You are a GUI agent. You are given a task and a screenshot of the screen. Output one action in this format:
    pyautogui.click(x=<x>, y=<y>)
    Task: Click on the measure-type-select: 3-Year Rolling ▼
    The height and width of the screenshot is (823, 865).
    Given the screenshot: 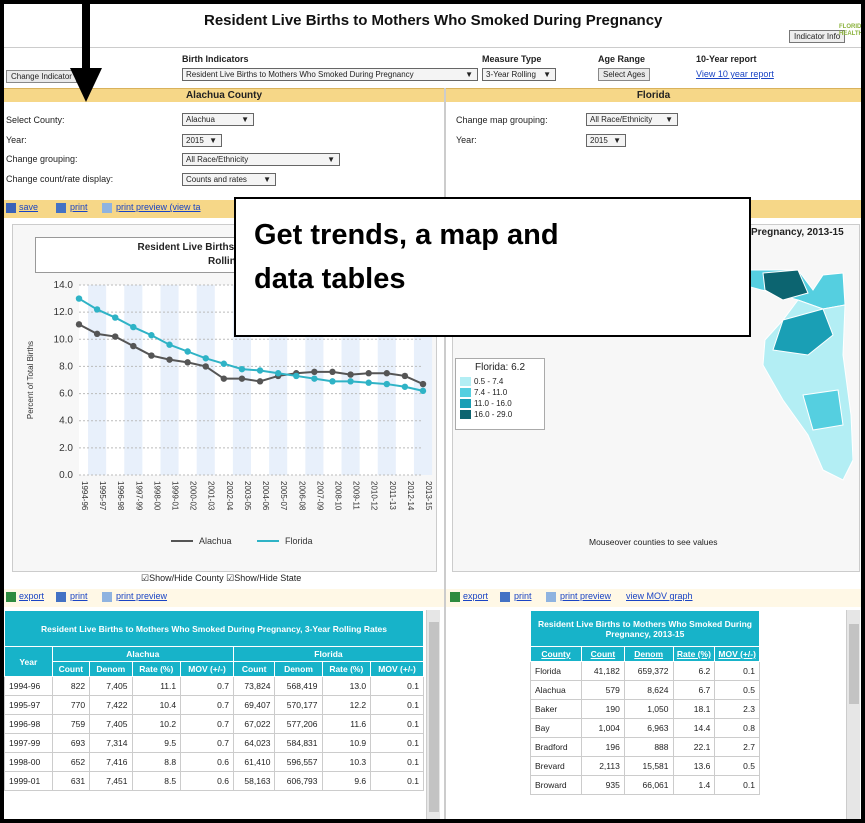 What is the action you would take?
    pyautogui.click(x=519, y=74)
    